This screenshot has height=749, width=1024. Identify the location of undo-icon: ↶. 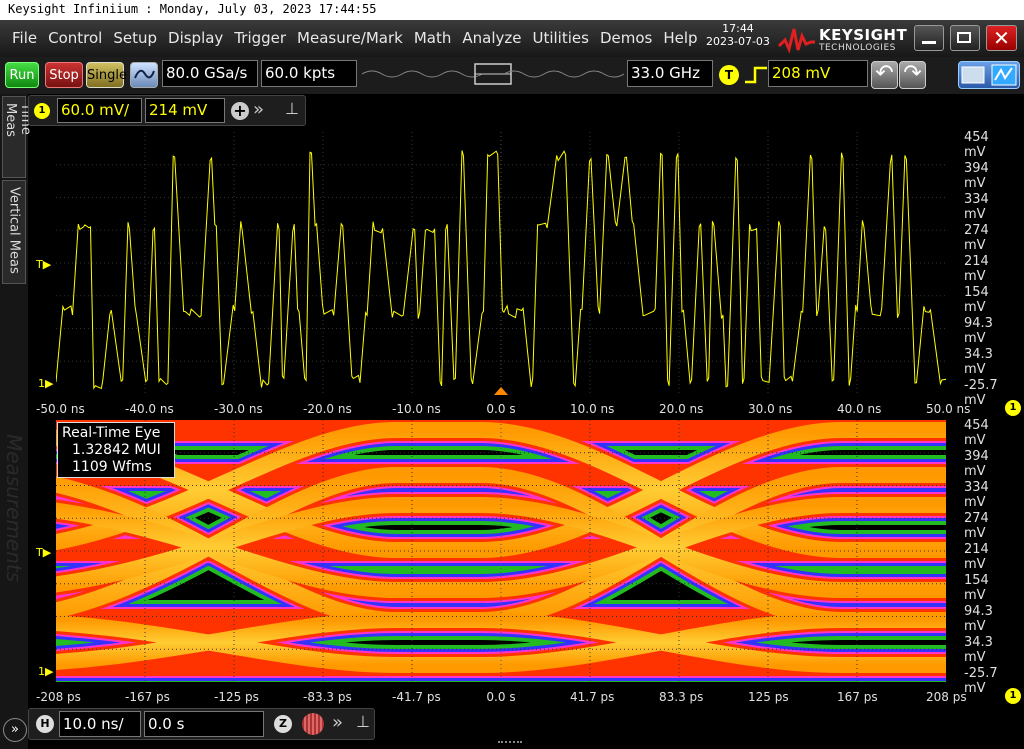
(884, 73).